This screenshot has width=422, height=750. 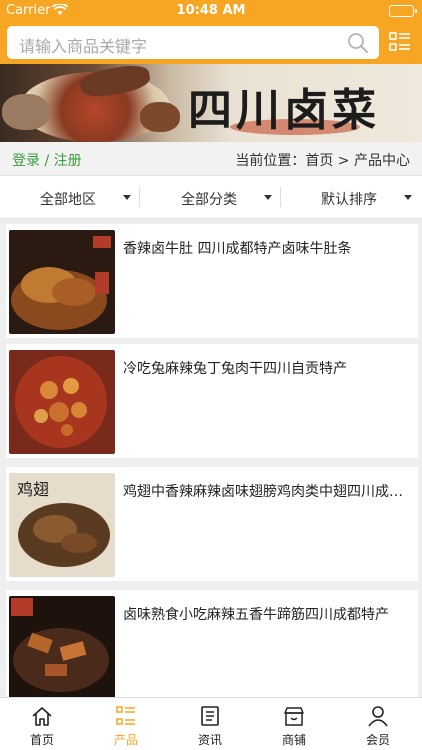 I want to click on breadcrumb-bar: 登录 / 注册 当前位置：首页 > 产品中心, so click(x=211, y=159).